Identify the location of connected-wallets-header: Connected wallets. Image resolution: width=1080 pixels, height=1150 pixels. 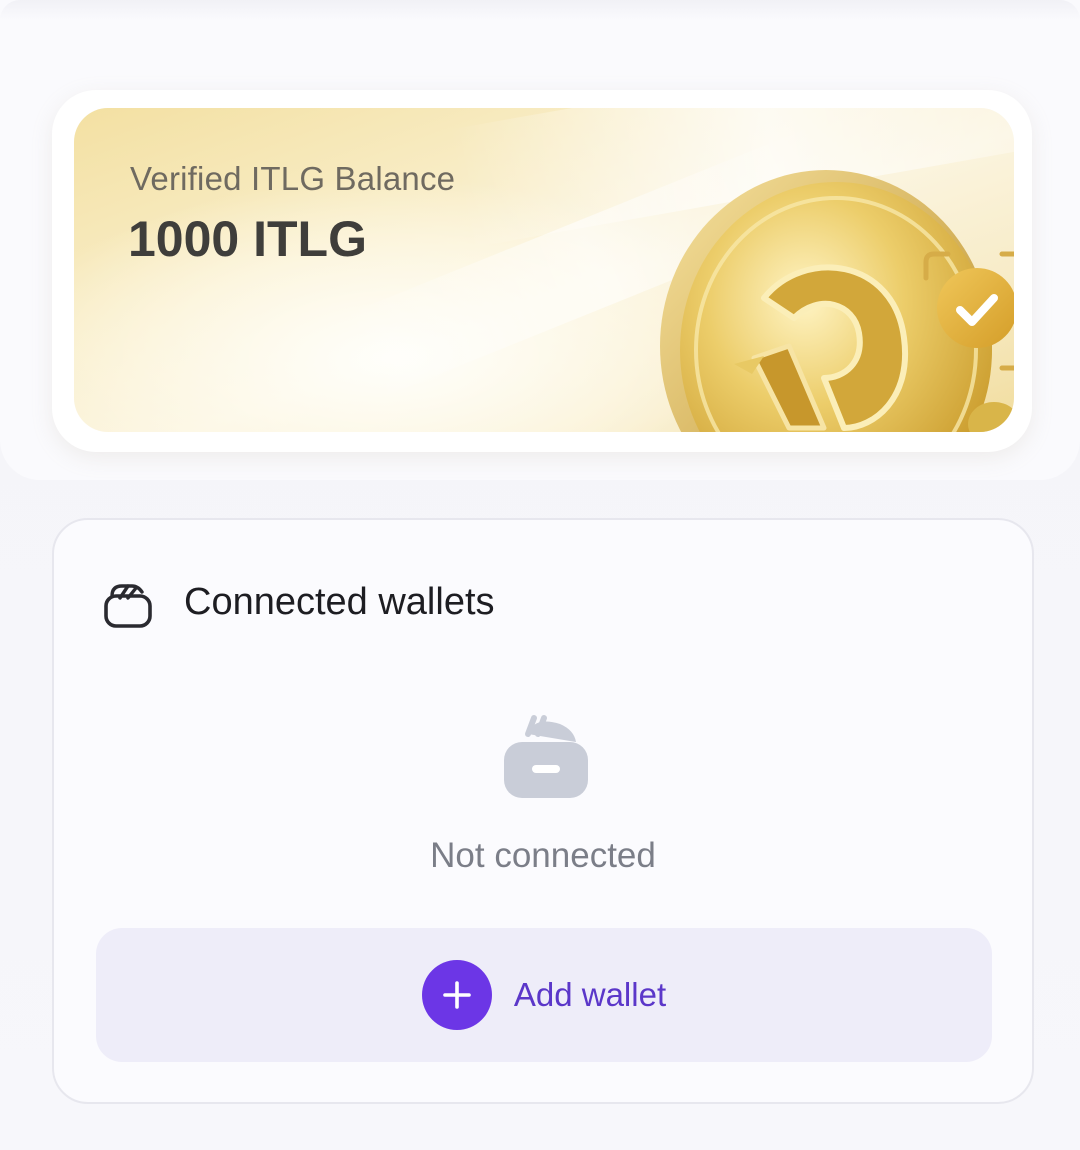
(296, 602).